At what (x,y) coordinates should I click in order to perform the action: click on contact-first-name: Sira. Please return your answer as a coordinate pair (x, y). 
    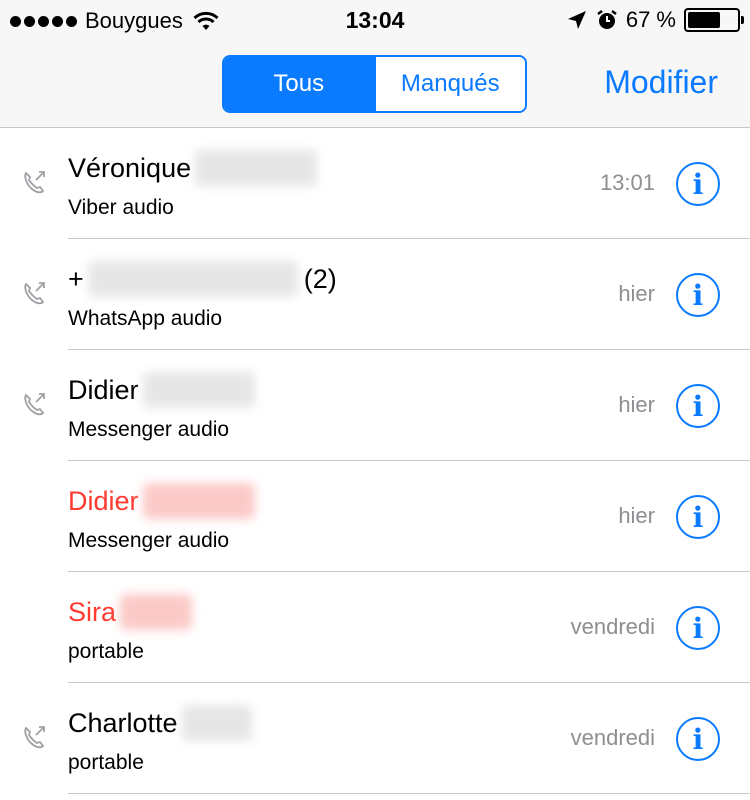
    Looking at the image, I should click on (92, 611).